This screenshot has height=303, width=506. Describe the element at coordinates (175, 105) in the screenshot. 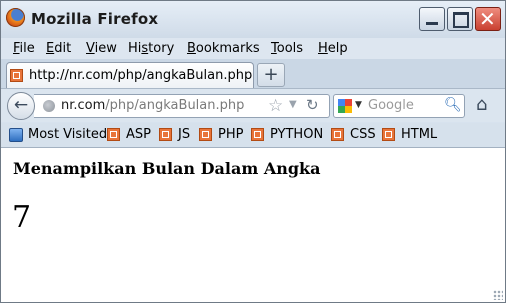

I see `url-path: /php/angkaBulan.php` at that location.